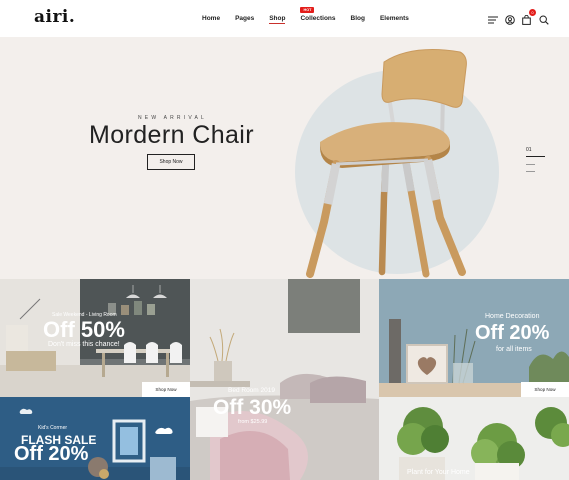 This screenshot has width=569, height=480. Describe the element at coordinates (528, 17) in the screenshot. I see `cart-icon: 0` at that location.